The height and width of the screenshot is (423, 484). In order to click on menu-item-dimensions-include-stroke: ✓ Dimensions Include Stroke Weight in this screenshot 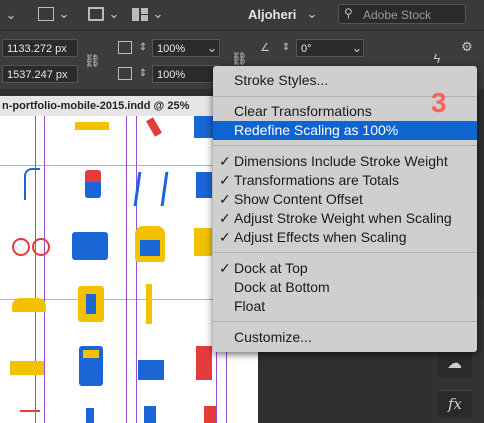, I will do `click(345, 161)`.